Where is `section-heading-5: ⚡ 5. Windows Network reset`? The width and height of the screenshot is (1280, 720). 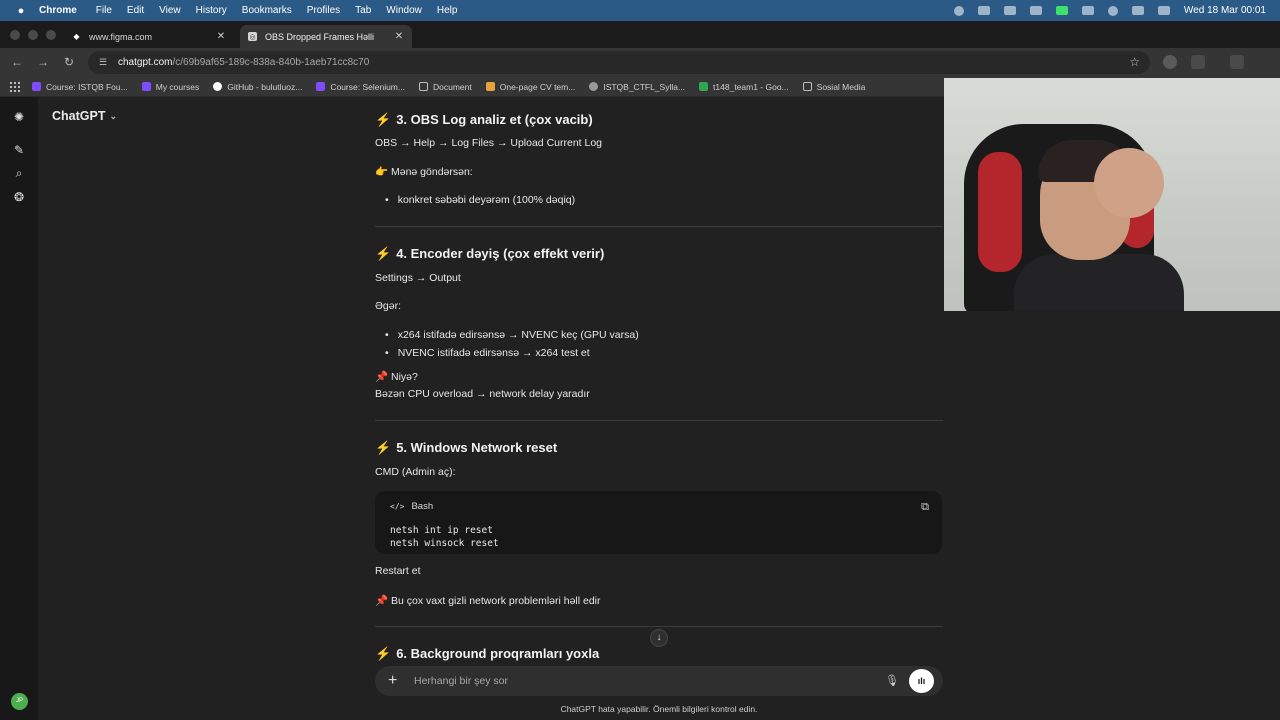
section-heading-5: ⚡ 5. Windows Network reset is located at coordinates (466, 448).